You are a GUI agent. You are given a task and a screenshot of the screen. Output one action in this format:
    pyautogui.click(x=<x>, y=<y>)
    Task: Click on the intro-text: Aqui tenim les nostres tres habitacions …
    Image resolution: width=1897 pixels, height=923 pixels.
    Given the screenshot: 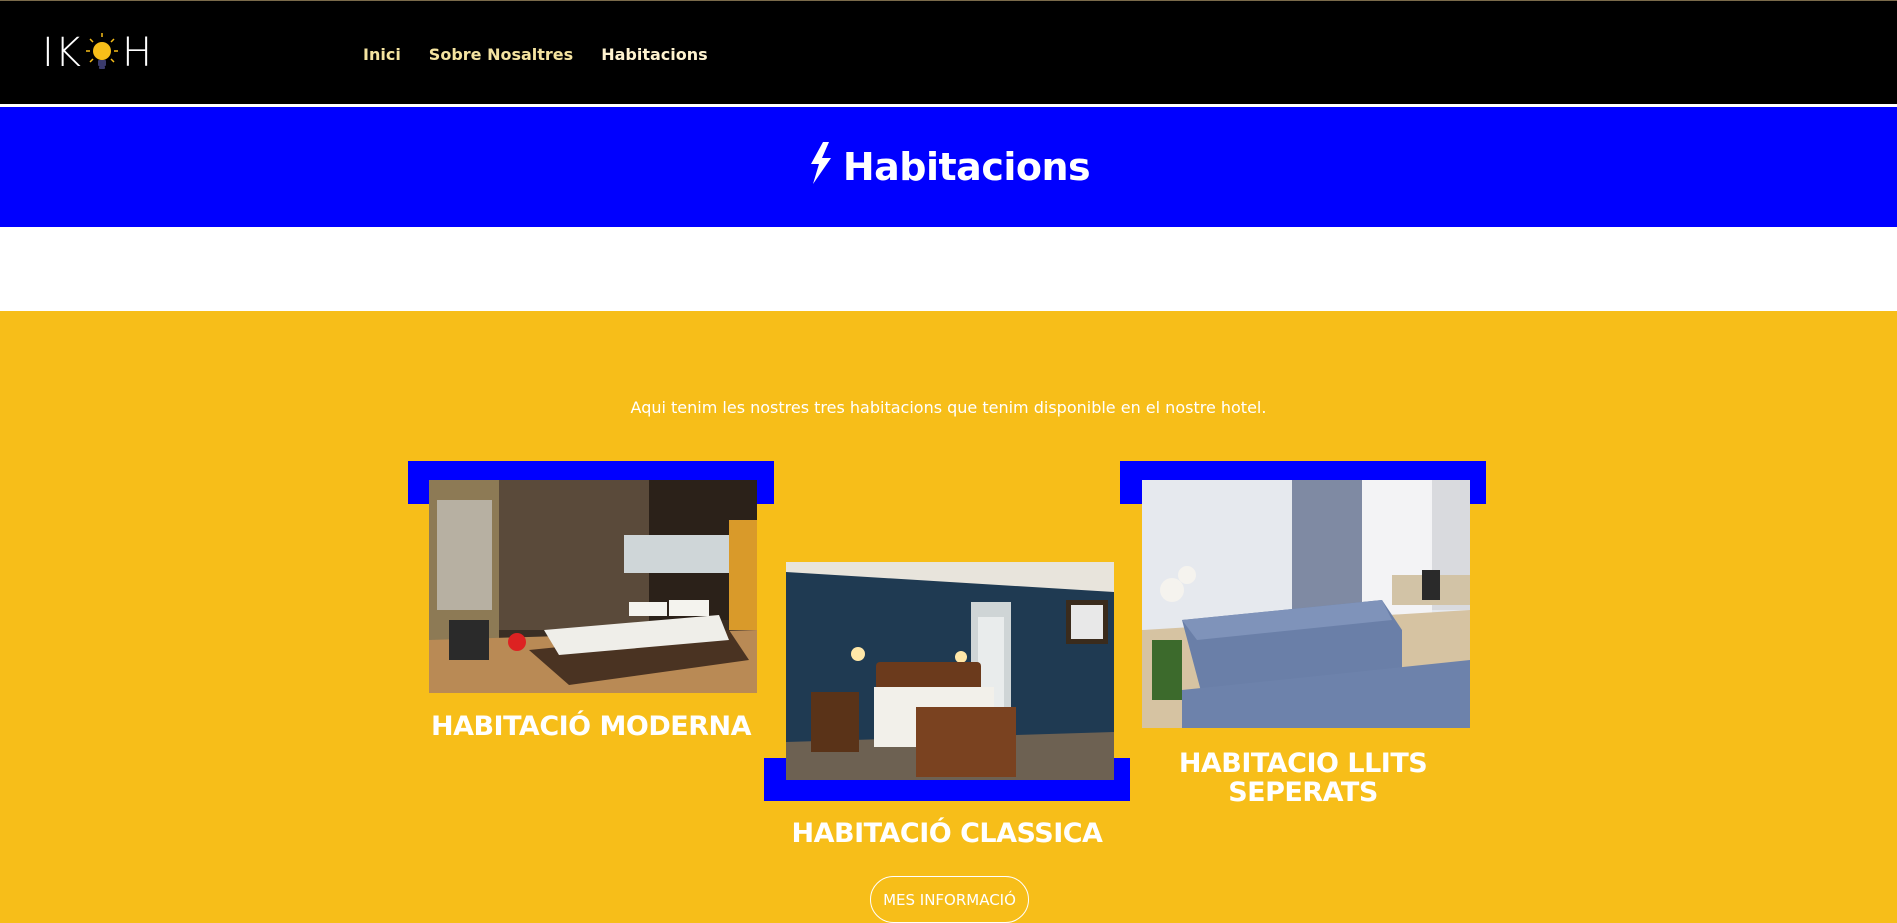 What is the action you would take?
    pyautogui.click(x=948, y=407)
    